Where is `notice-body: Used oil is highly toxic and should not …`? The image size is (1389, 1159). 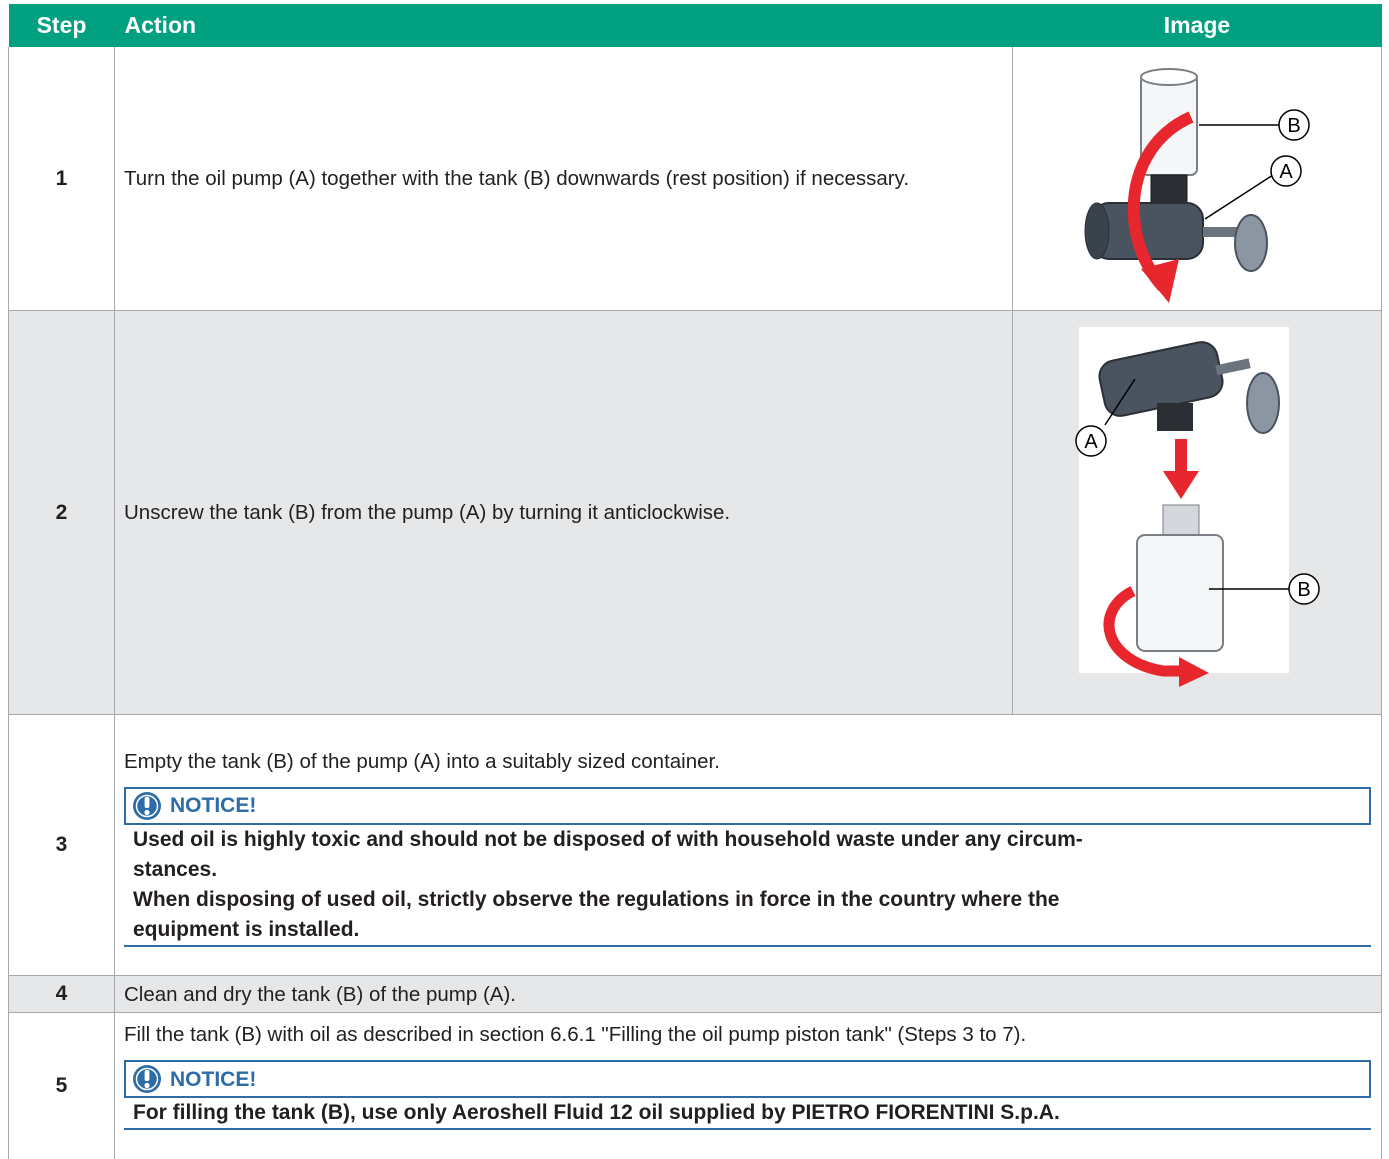 notice-body: Used oil is highly toxic and should not … is located at coordinates (747, 886).